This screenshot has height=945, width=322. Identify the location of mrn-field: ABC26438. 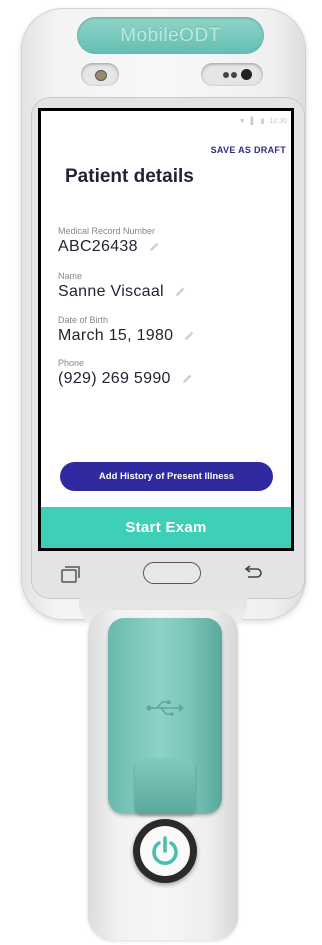
(109, 247).